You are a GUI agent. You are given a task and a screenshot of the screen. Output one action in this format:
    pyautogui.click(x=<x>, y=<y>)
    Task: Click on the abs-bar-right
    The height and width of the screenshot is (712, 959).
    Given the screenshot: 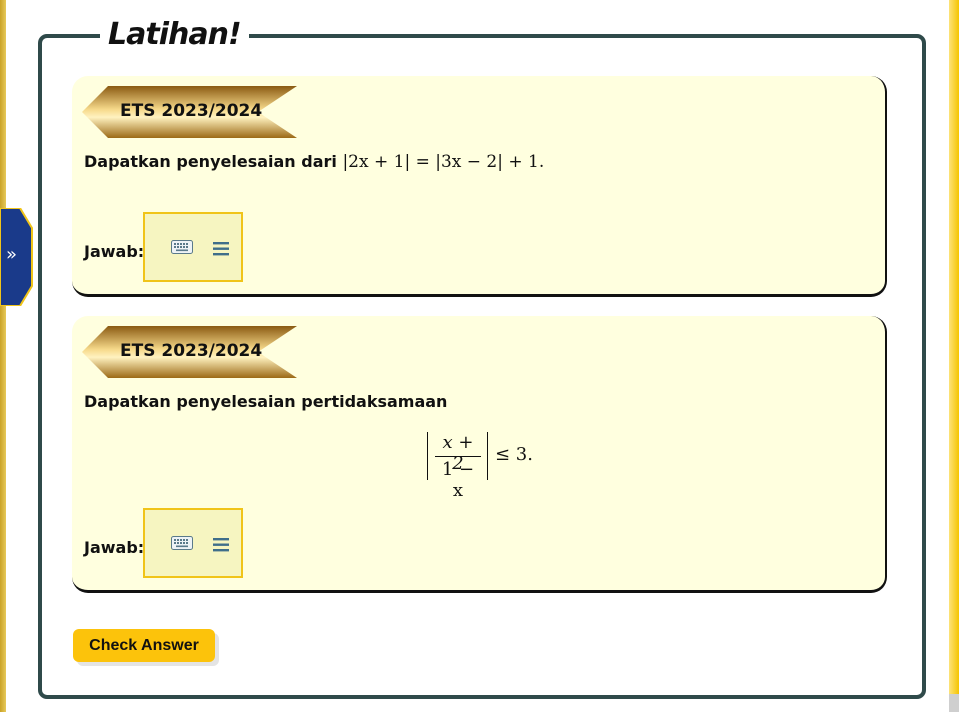 What is the action you would take?
    pyautogui.click(x=487, y=456)
    